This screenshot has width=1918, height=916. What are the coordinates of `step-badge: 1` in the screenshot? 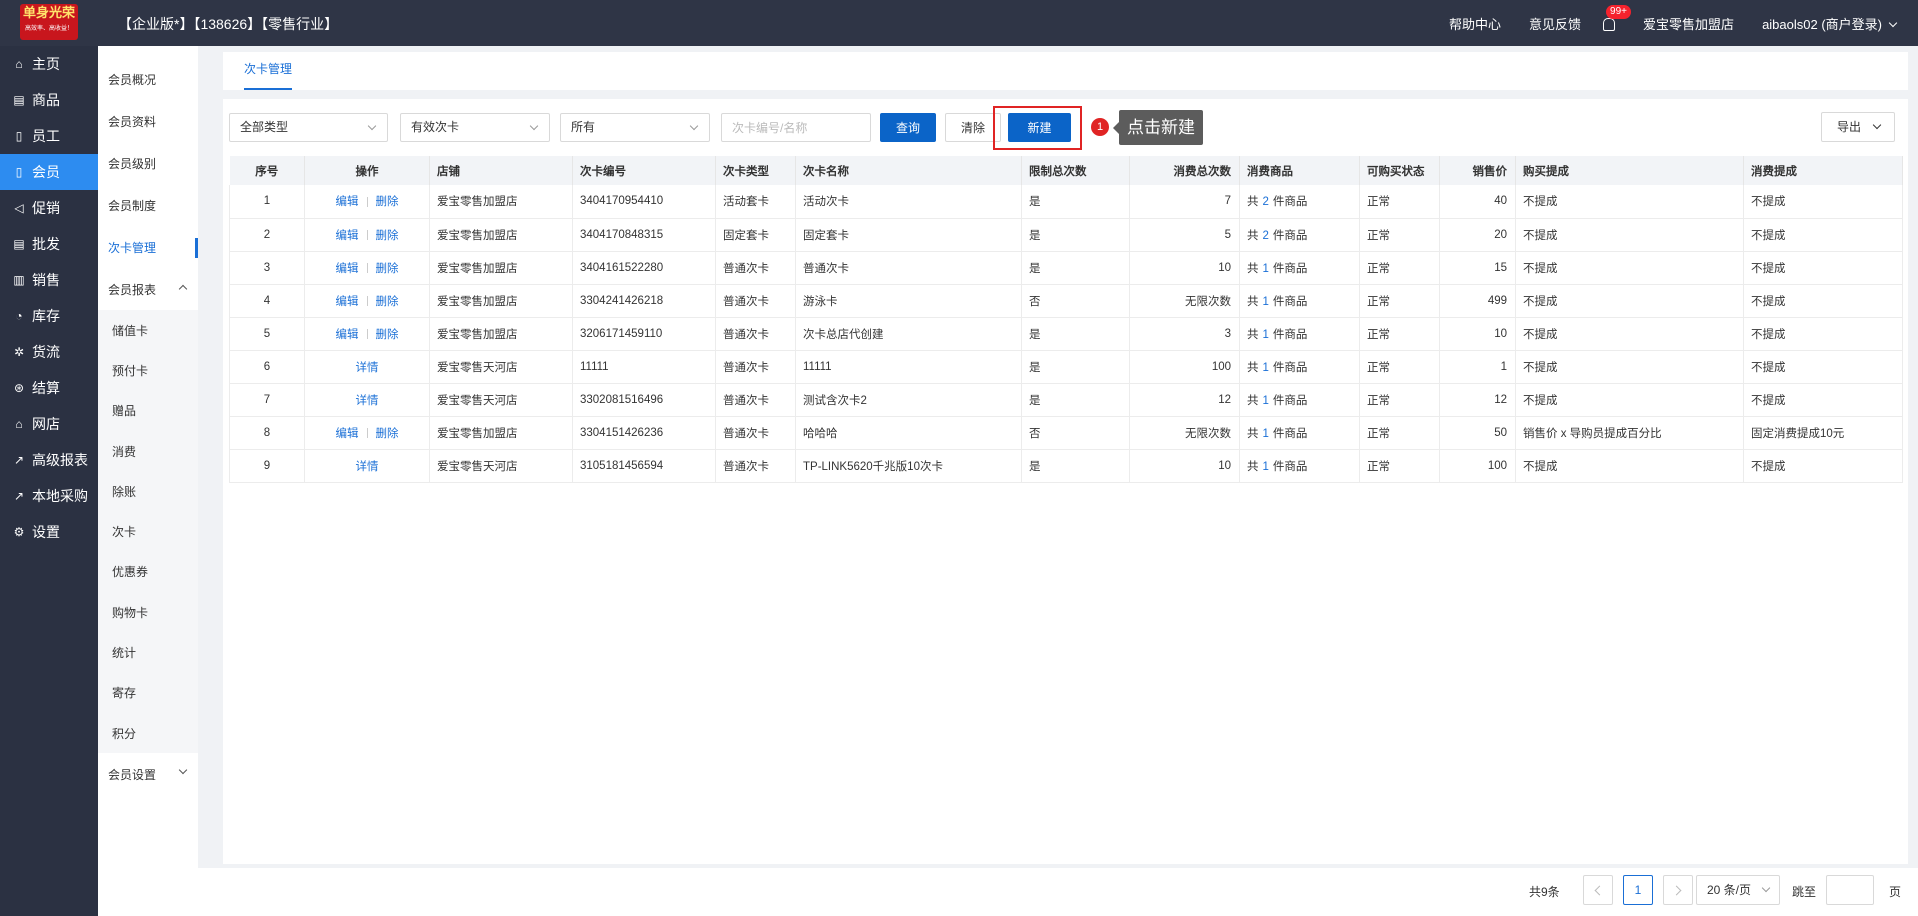 It's located at (1100, 127).